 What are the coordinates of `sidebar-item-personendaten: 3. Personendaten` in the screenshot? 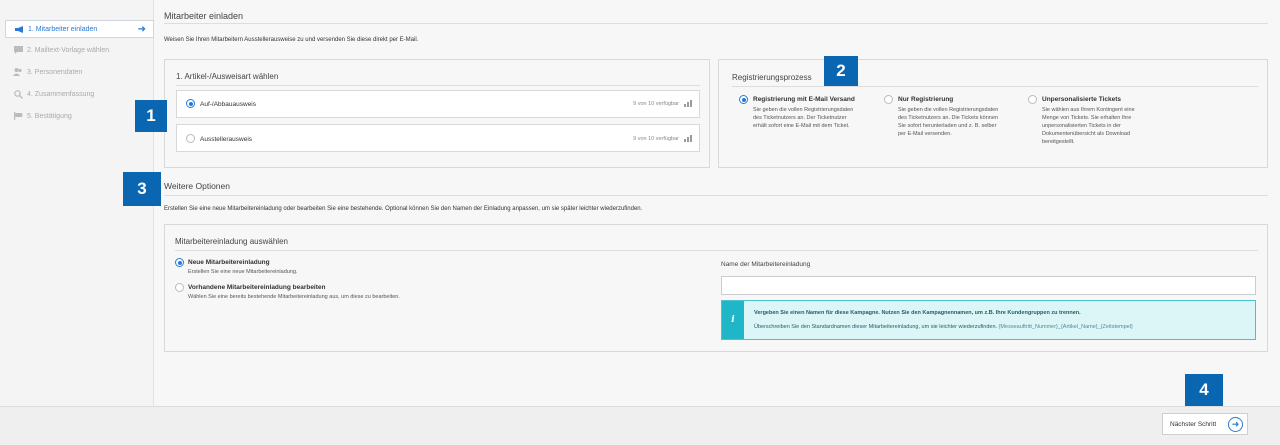 It's located at (79, 72).